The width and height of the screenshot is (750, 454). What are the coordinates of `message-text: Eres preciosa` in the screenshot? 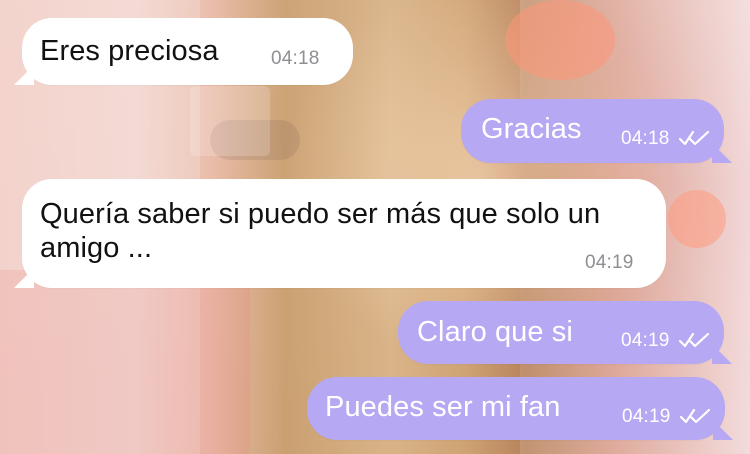 It's located at (129, 51).